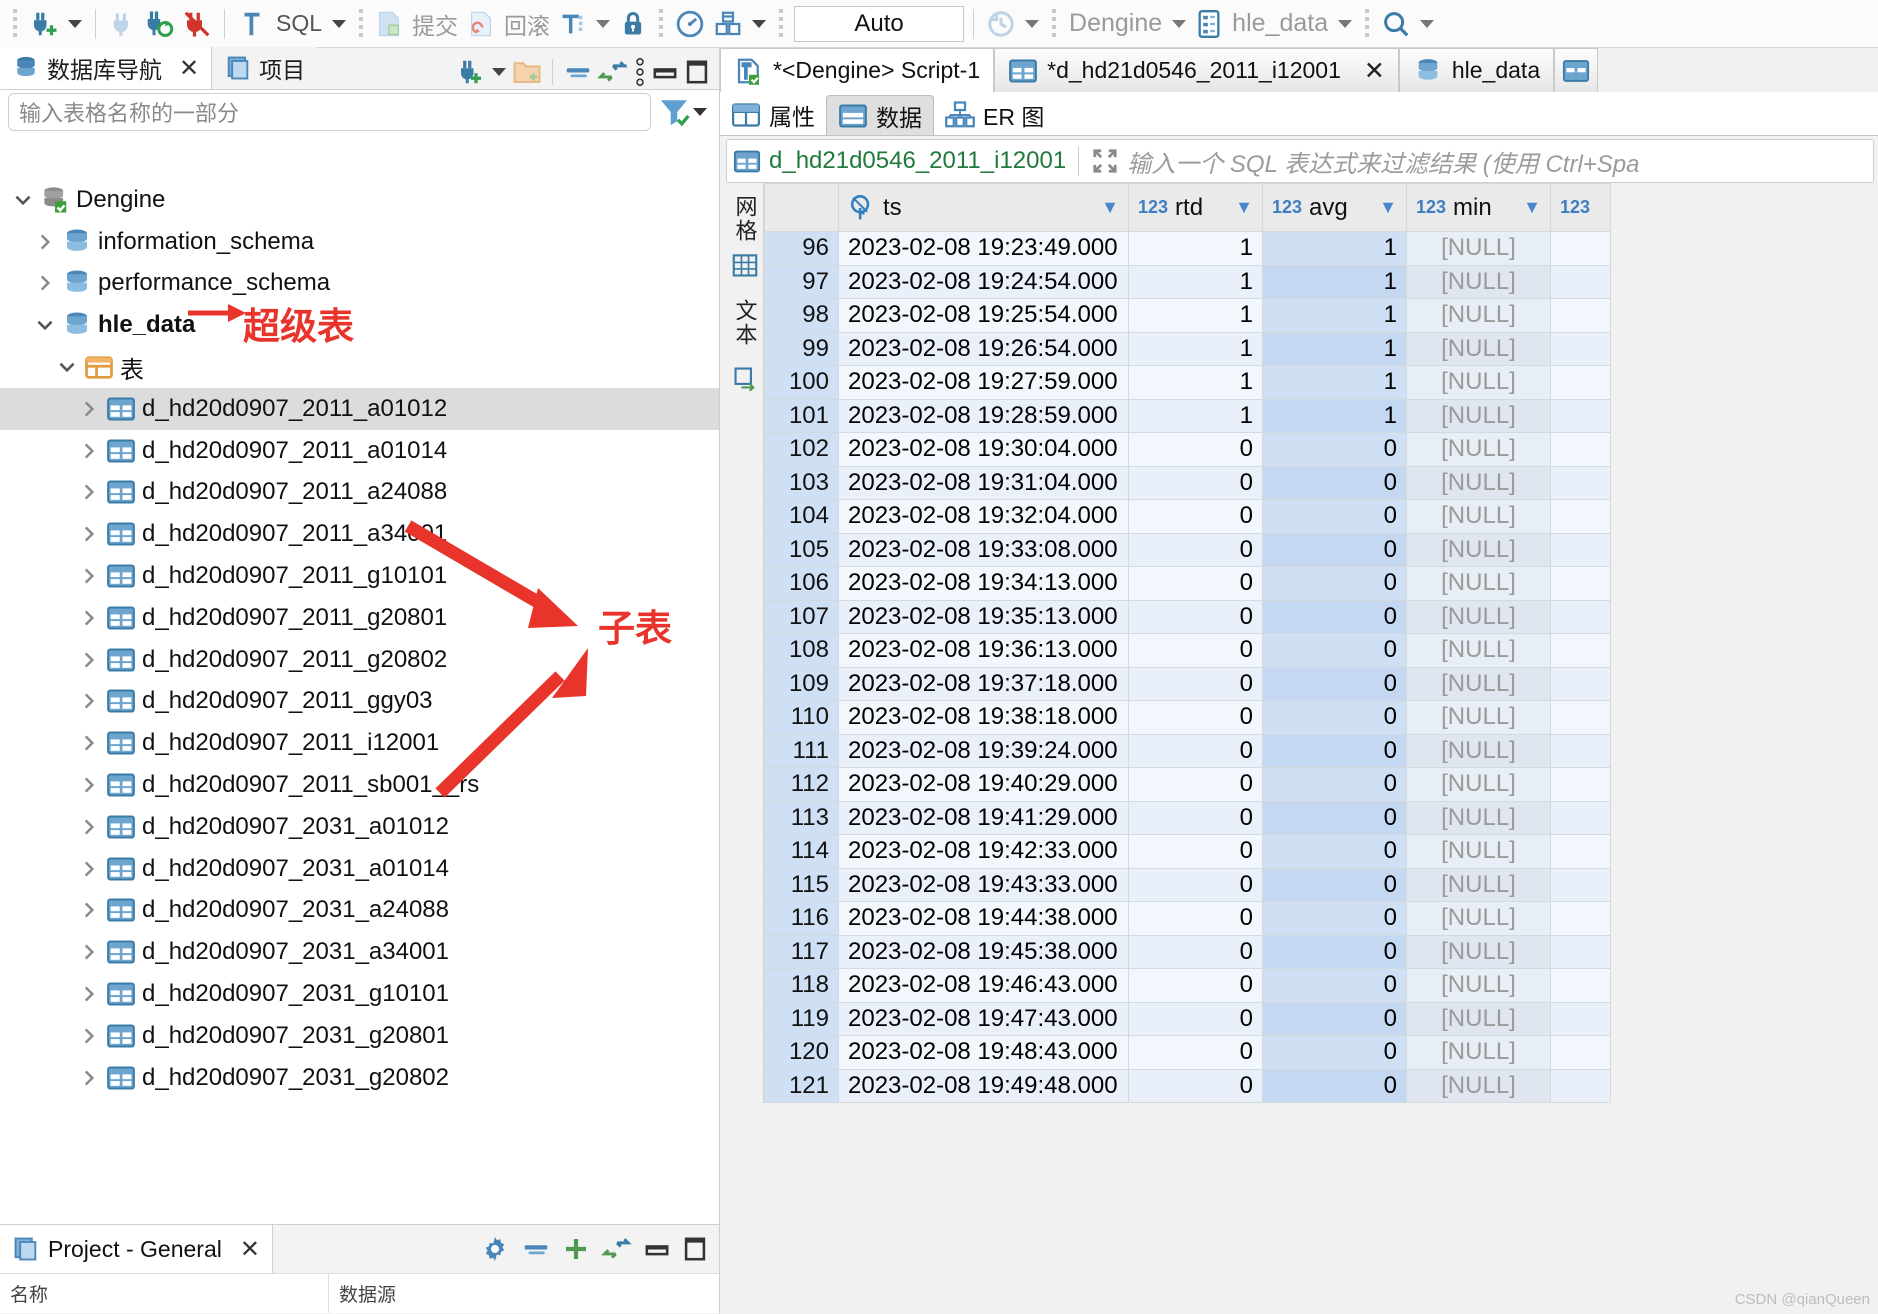  Describe the element at coordinates (189, 68) in the screenshot. I see `close-icon: ✕` at that location.